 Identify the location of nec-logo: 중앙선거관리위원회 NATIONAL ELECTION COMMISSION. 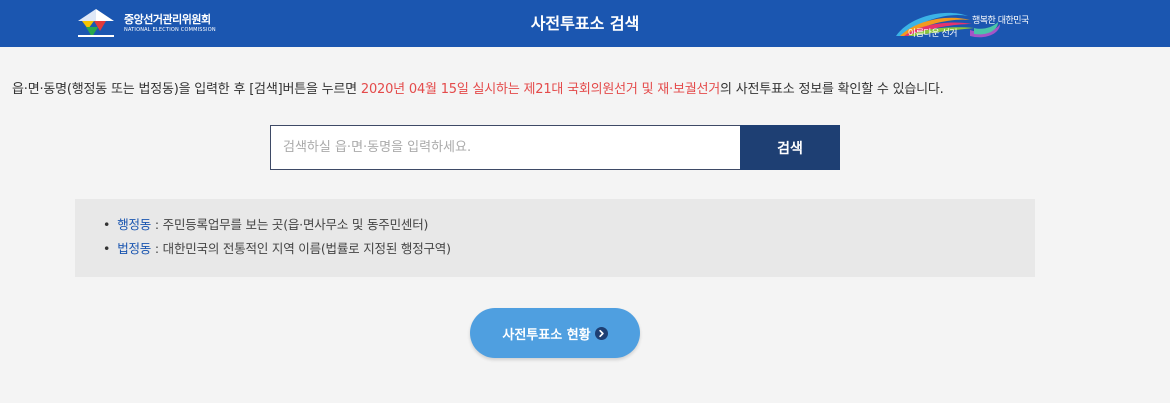
(151, 23).